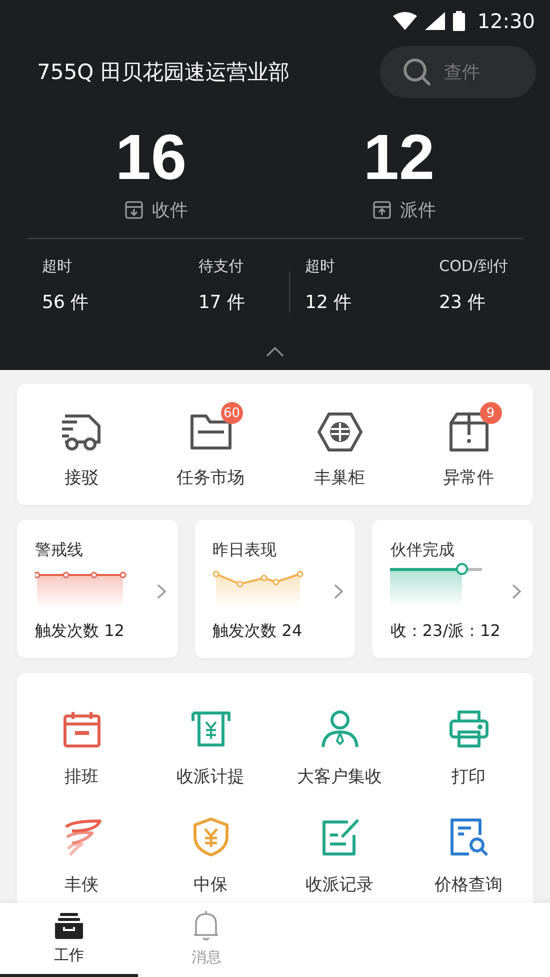  I want to click on tool-item: 价格查询, so click(468, 860).